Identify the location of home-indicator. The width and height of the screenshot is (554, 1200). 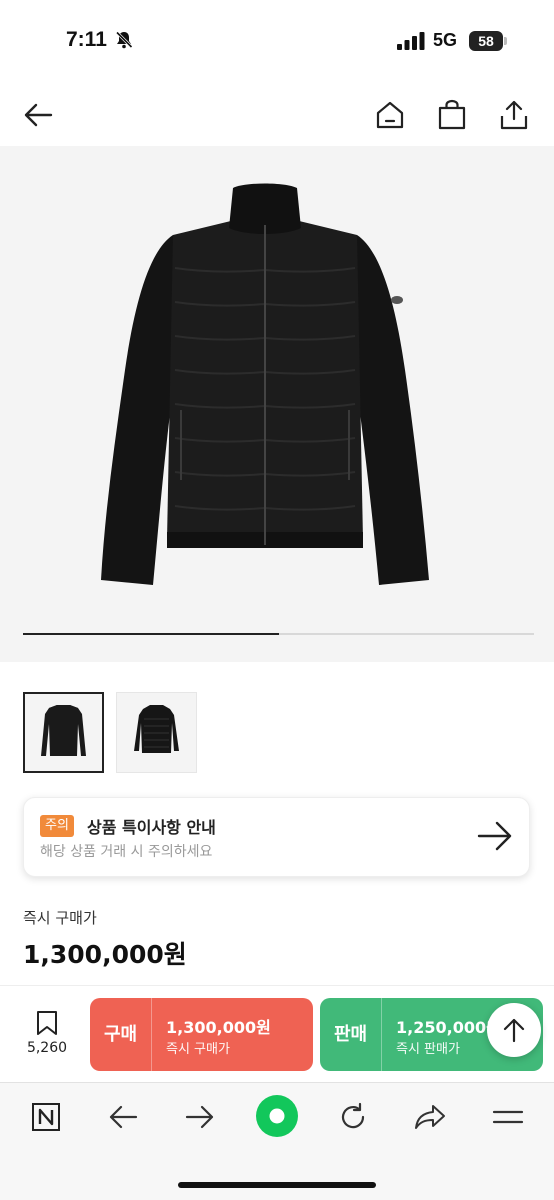
(277, 1185).